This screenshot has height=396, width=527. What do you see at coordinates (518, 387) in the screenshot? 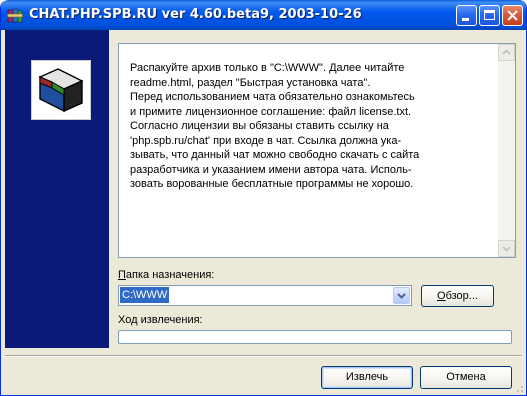
I see `resize-grip-icon` at bounding box center [518, 387].